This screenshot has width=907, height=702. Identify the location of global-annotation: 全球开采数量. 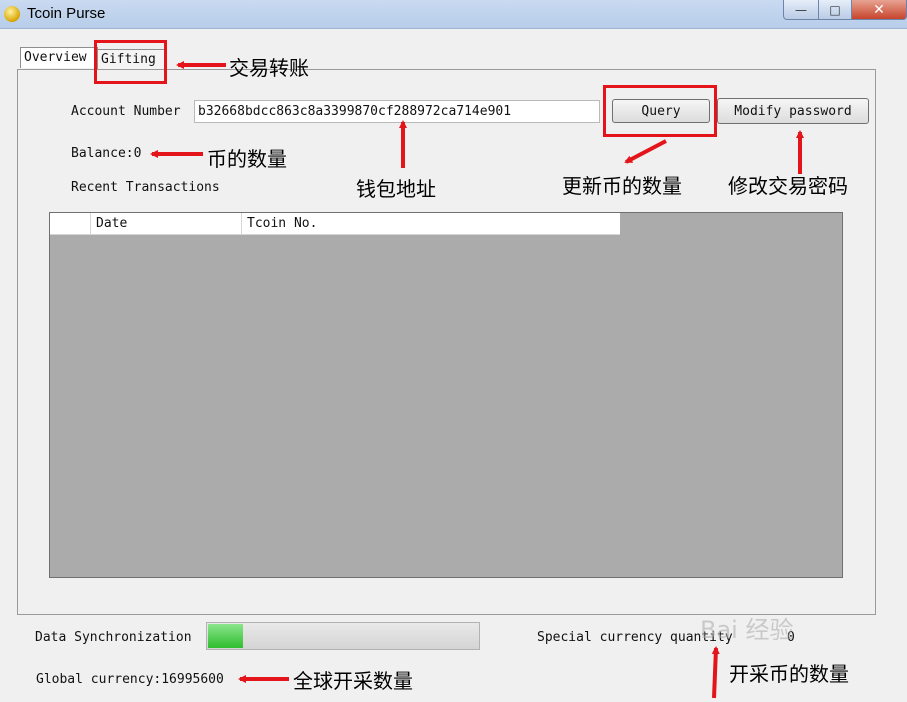
(353, 681).